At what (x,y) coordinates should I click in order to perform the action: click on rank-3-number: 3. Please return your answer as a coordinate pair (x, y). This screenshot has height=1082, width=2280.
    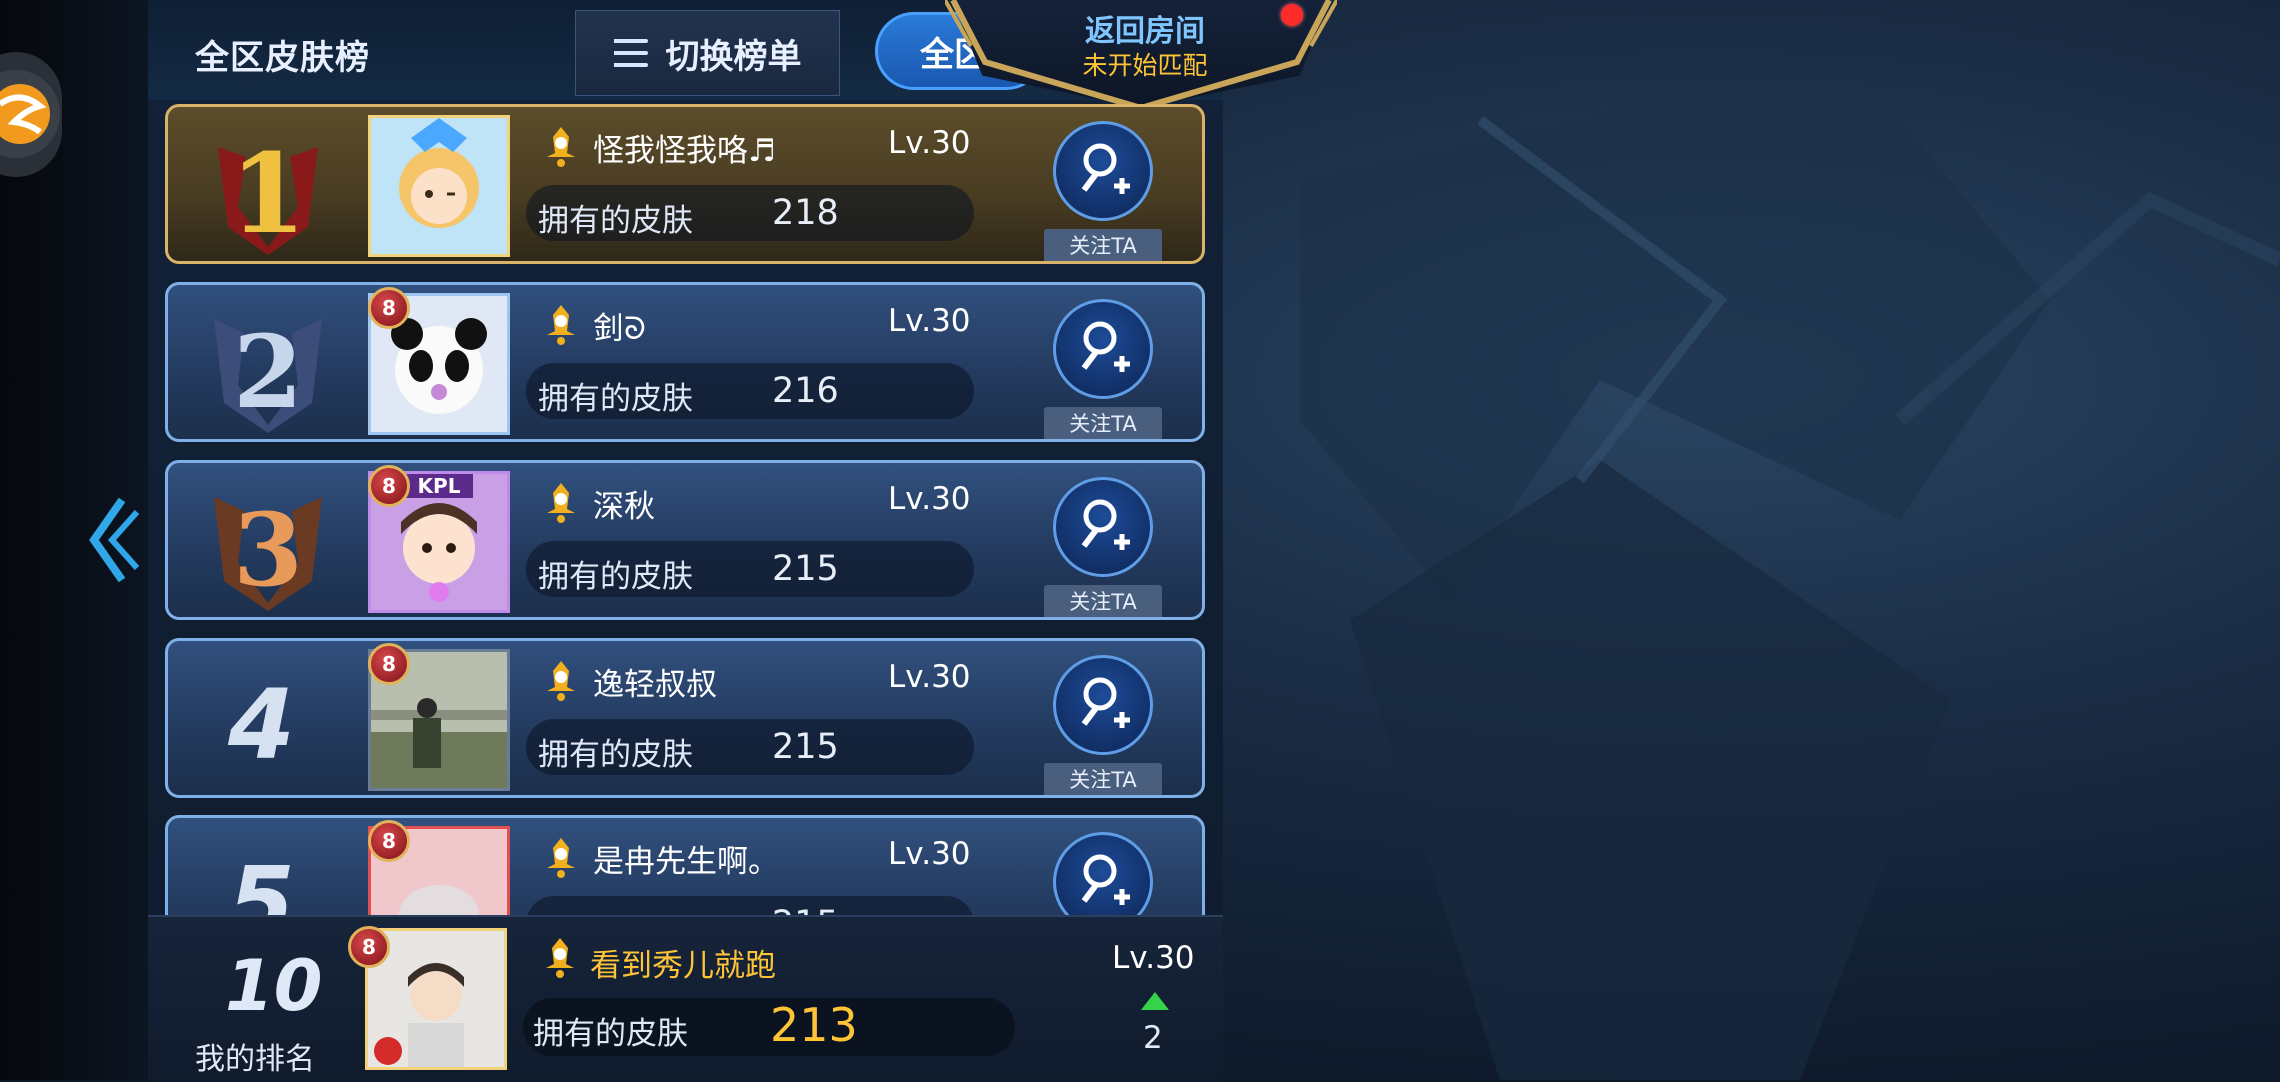
    Looking at the image, I should click on (268, 550).